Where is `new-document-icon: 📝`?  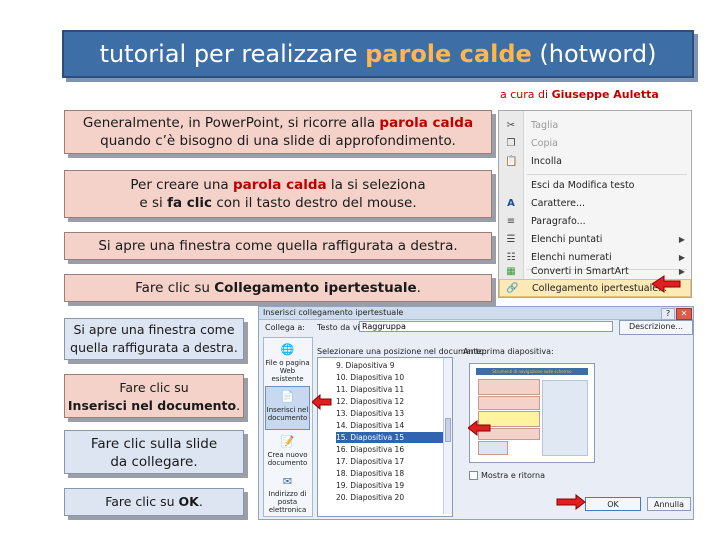
new-document-icon: 📝 is located at coordinates (287, 441).